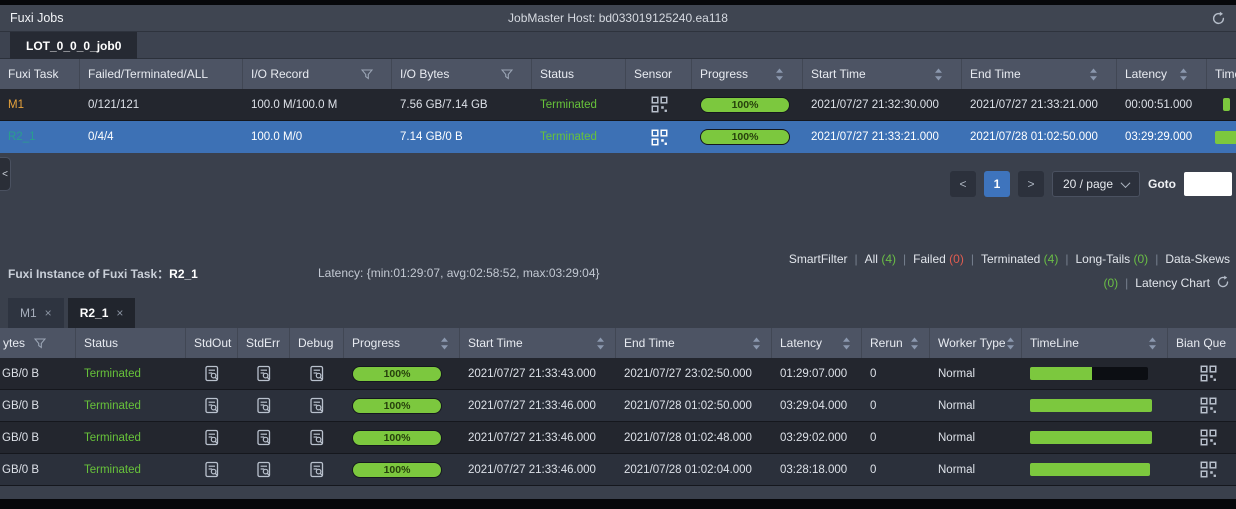  What do you see at coordinates (161, 74) in the screenshot?
I see `column-header-failed-terminated-all: Failed/Terminated/ALL` at bounding box center [161, 74].